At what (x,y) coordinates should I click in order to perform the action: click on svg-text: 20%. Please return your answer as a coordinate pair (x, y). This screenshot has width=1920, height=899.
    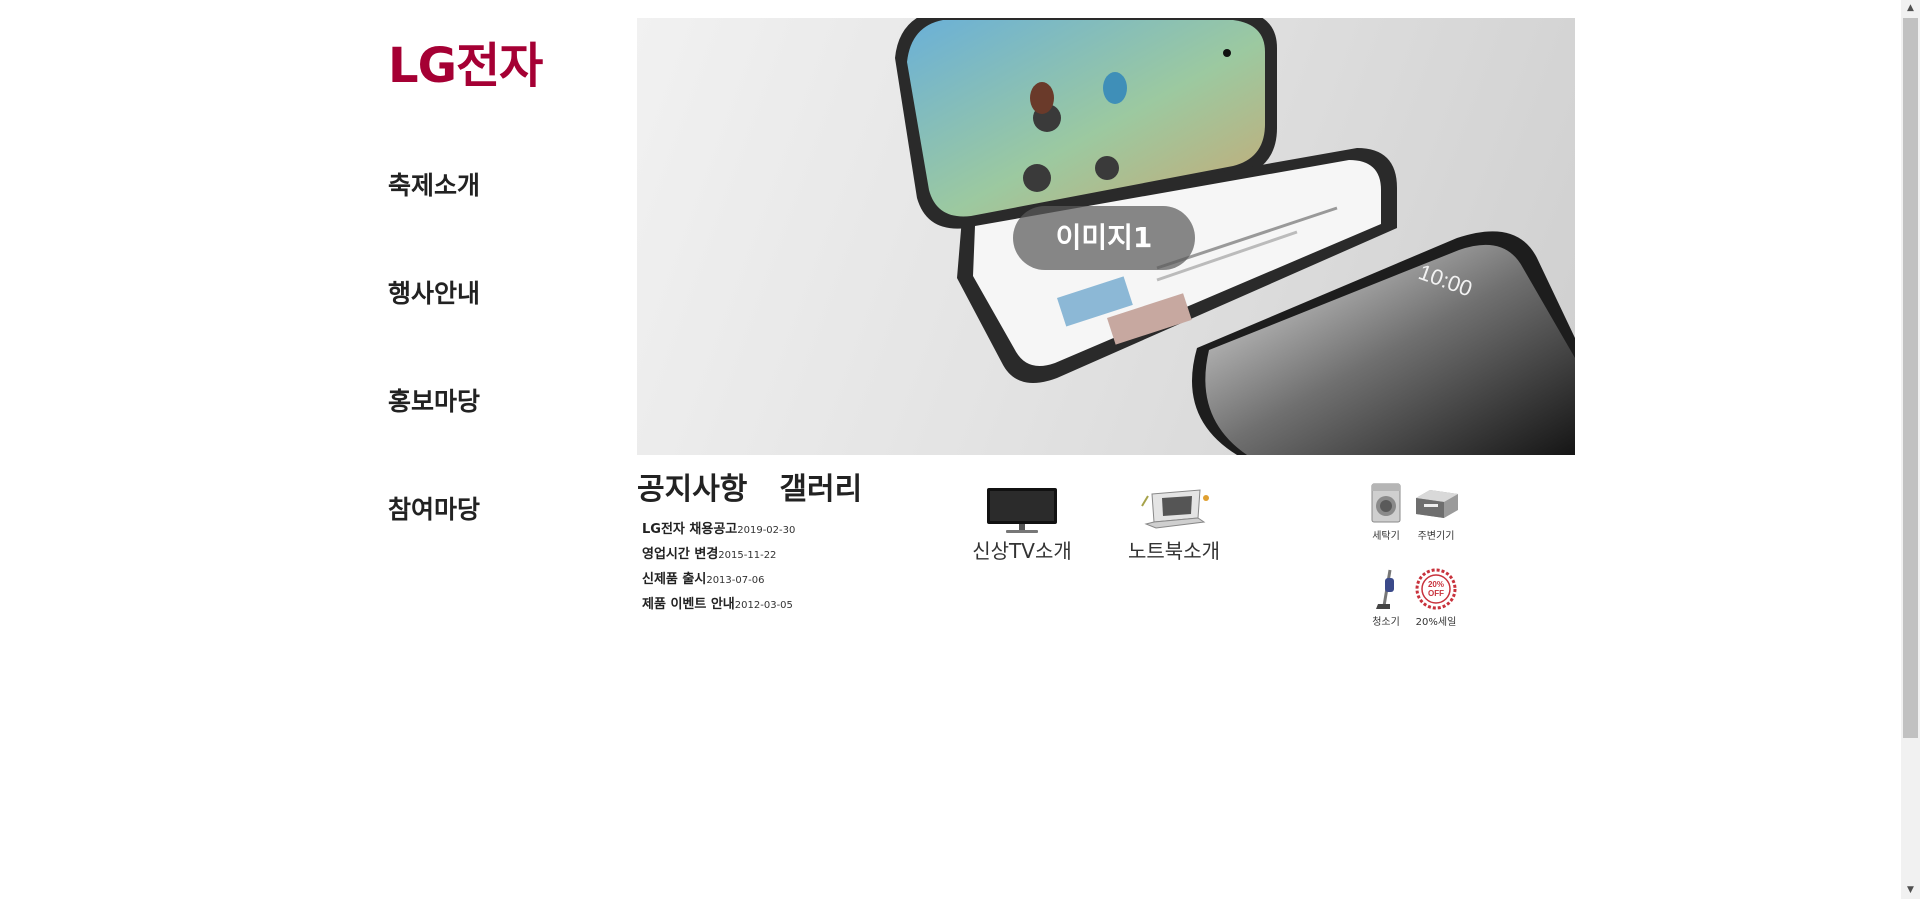
    Looking at the image, I should click on (1436, 584).